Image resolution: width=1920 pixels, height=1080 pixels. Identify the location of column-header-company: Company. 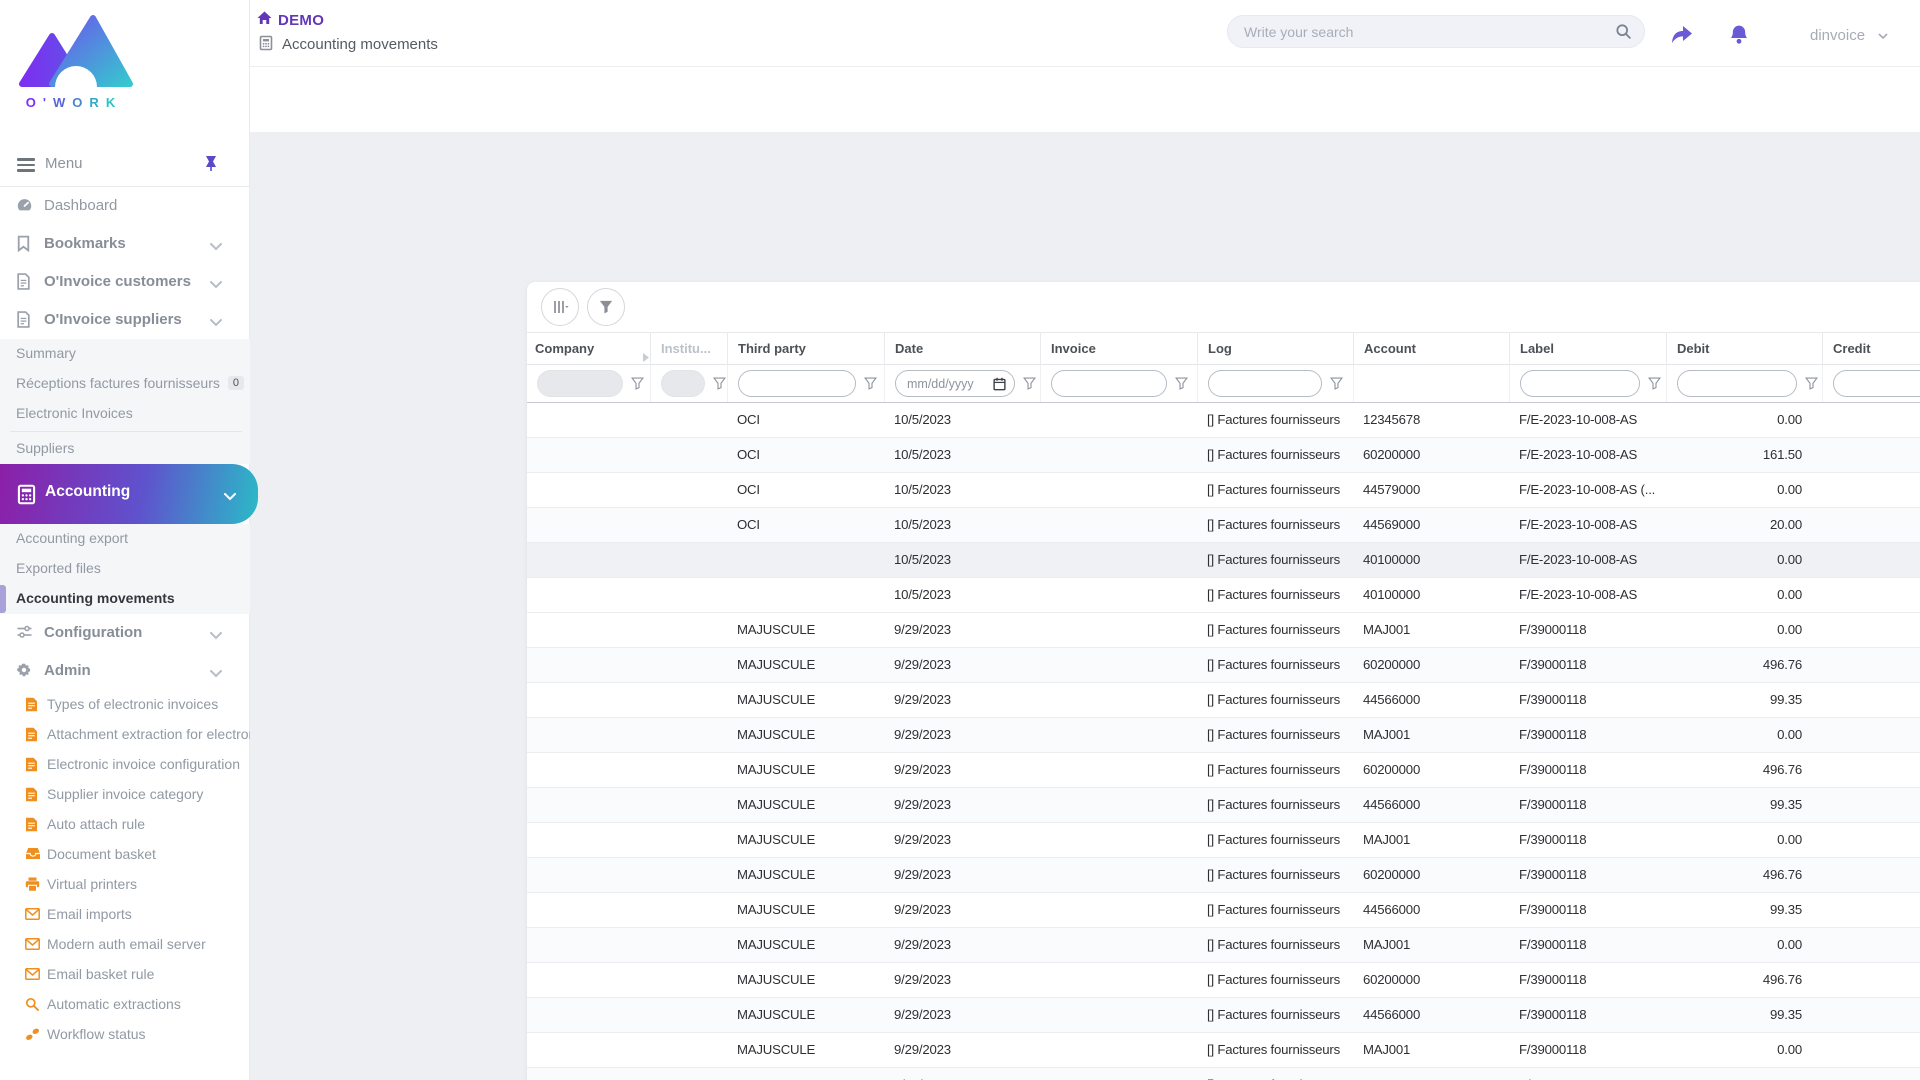
(588, 349).